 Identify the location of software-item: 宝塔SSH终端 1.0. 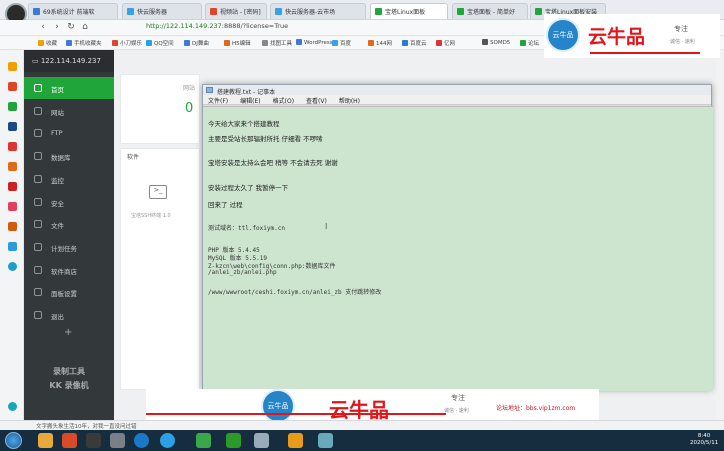
(151, 215).